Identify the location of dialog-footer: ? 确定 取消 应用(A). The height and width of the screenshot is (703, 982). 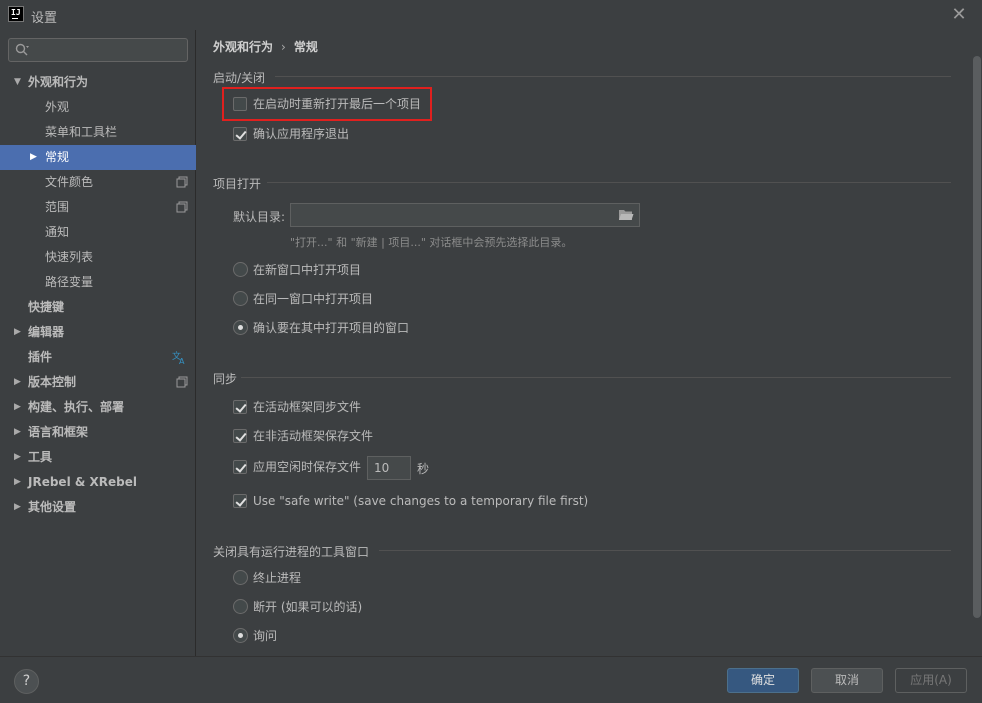
(491, 679).